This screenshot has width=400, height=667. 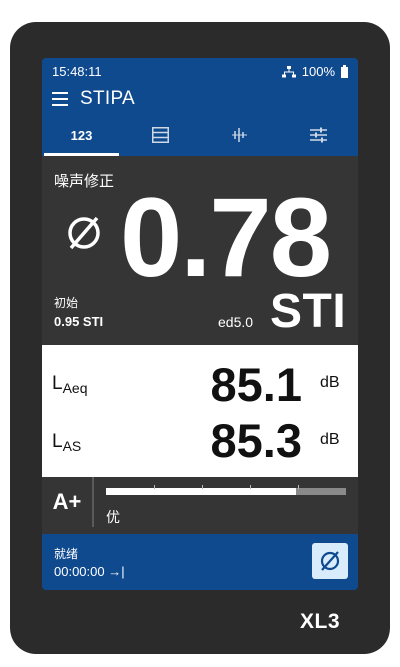 I want to click on las-unit: dB, so click(x=330, y=439).